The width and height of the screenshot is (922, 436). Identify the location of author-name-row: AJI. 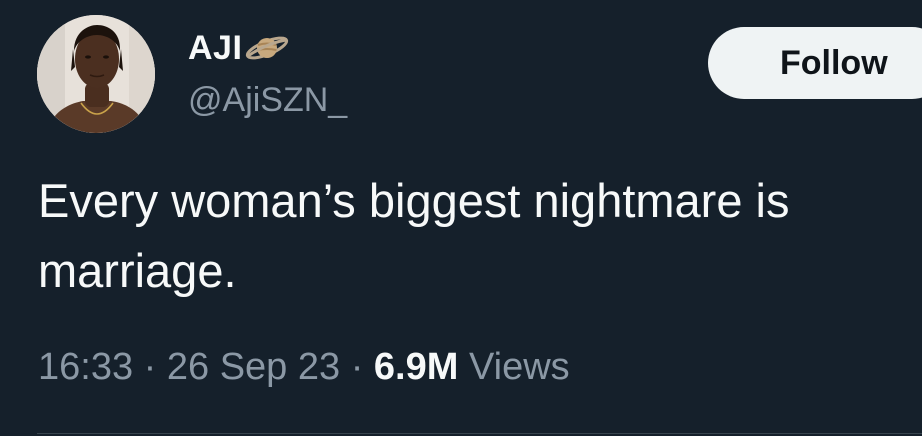
(239, 48).